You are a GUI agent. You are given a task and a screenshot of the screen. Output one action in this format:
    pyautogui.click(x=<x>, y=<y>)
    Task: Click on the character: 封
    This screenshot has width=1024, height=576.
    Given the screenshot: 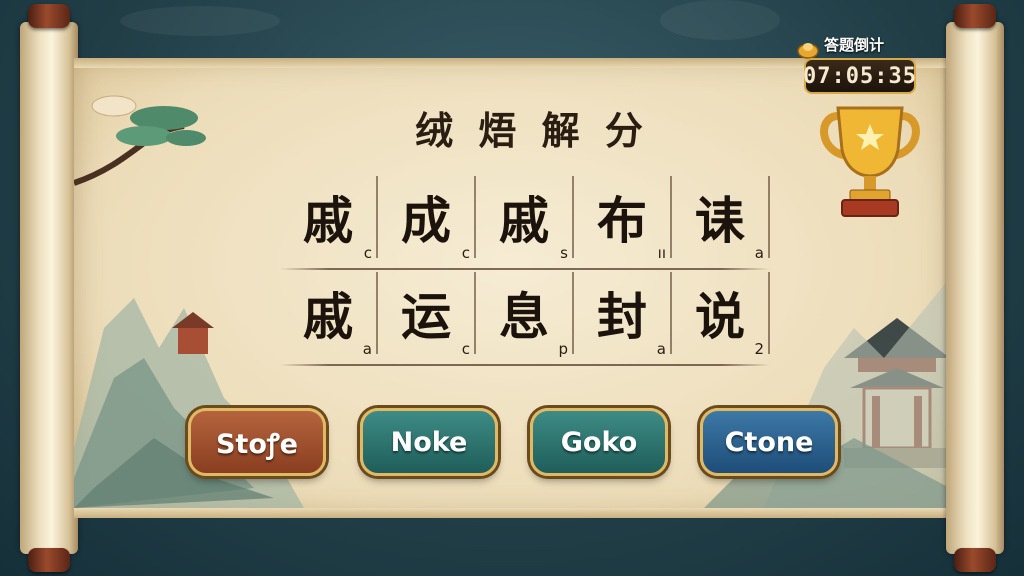 What is the action you would take?
    pyautogui.click(x=622, y=316)
    